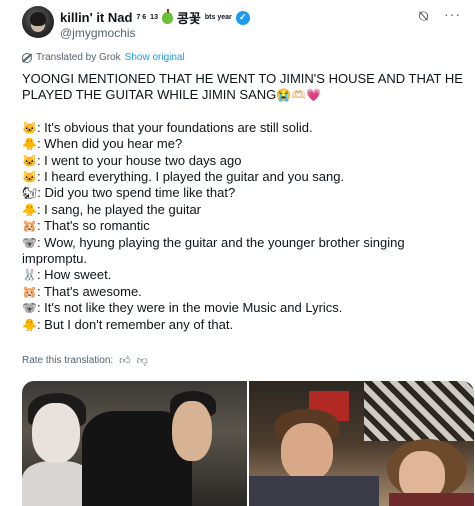  What do you see at coordinates (89, 291) in the screenshot?
I see `line-text: : That's awesome.` at bounding box center [89, 291].